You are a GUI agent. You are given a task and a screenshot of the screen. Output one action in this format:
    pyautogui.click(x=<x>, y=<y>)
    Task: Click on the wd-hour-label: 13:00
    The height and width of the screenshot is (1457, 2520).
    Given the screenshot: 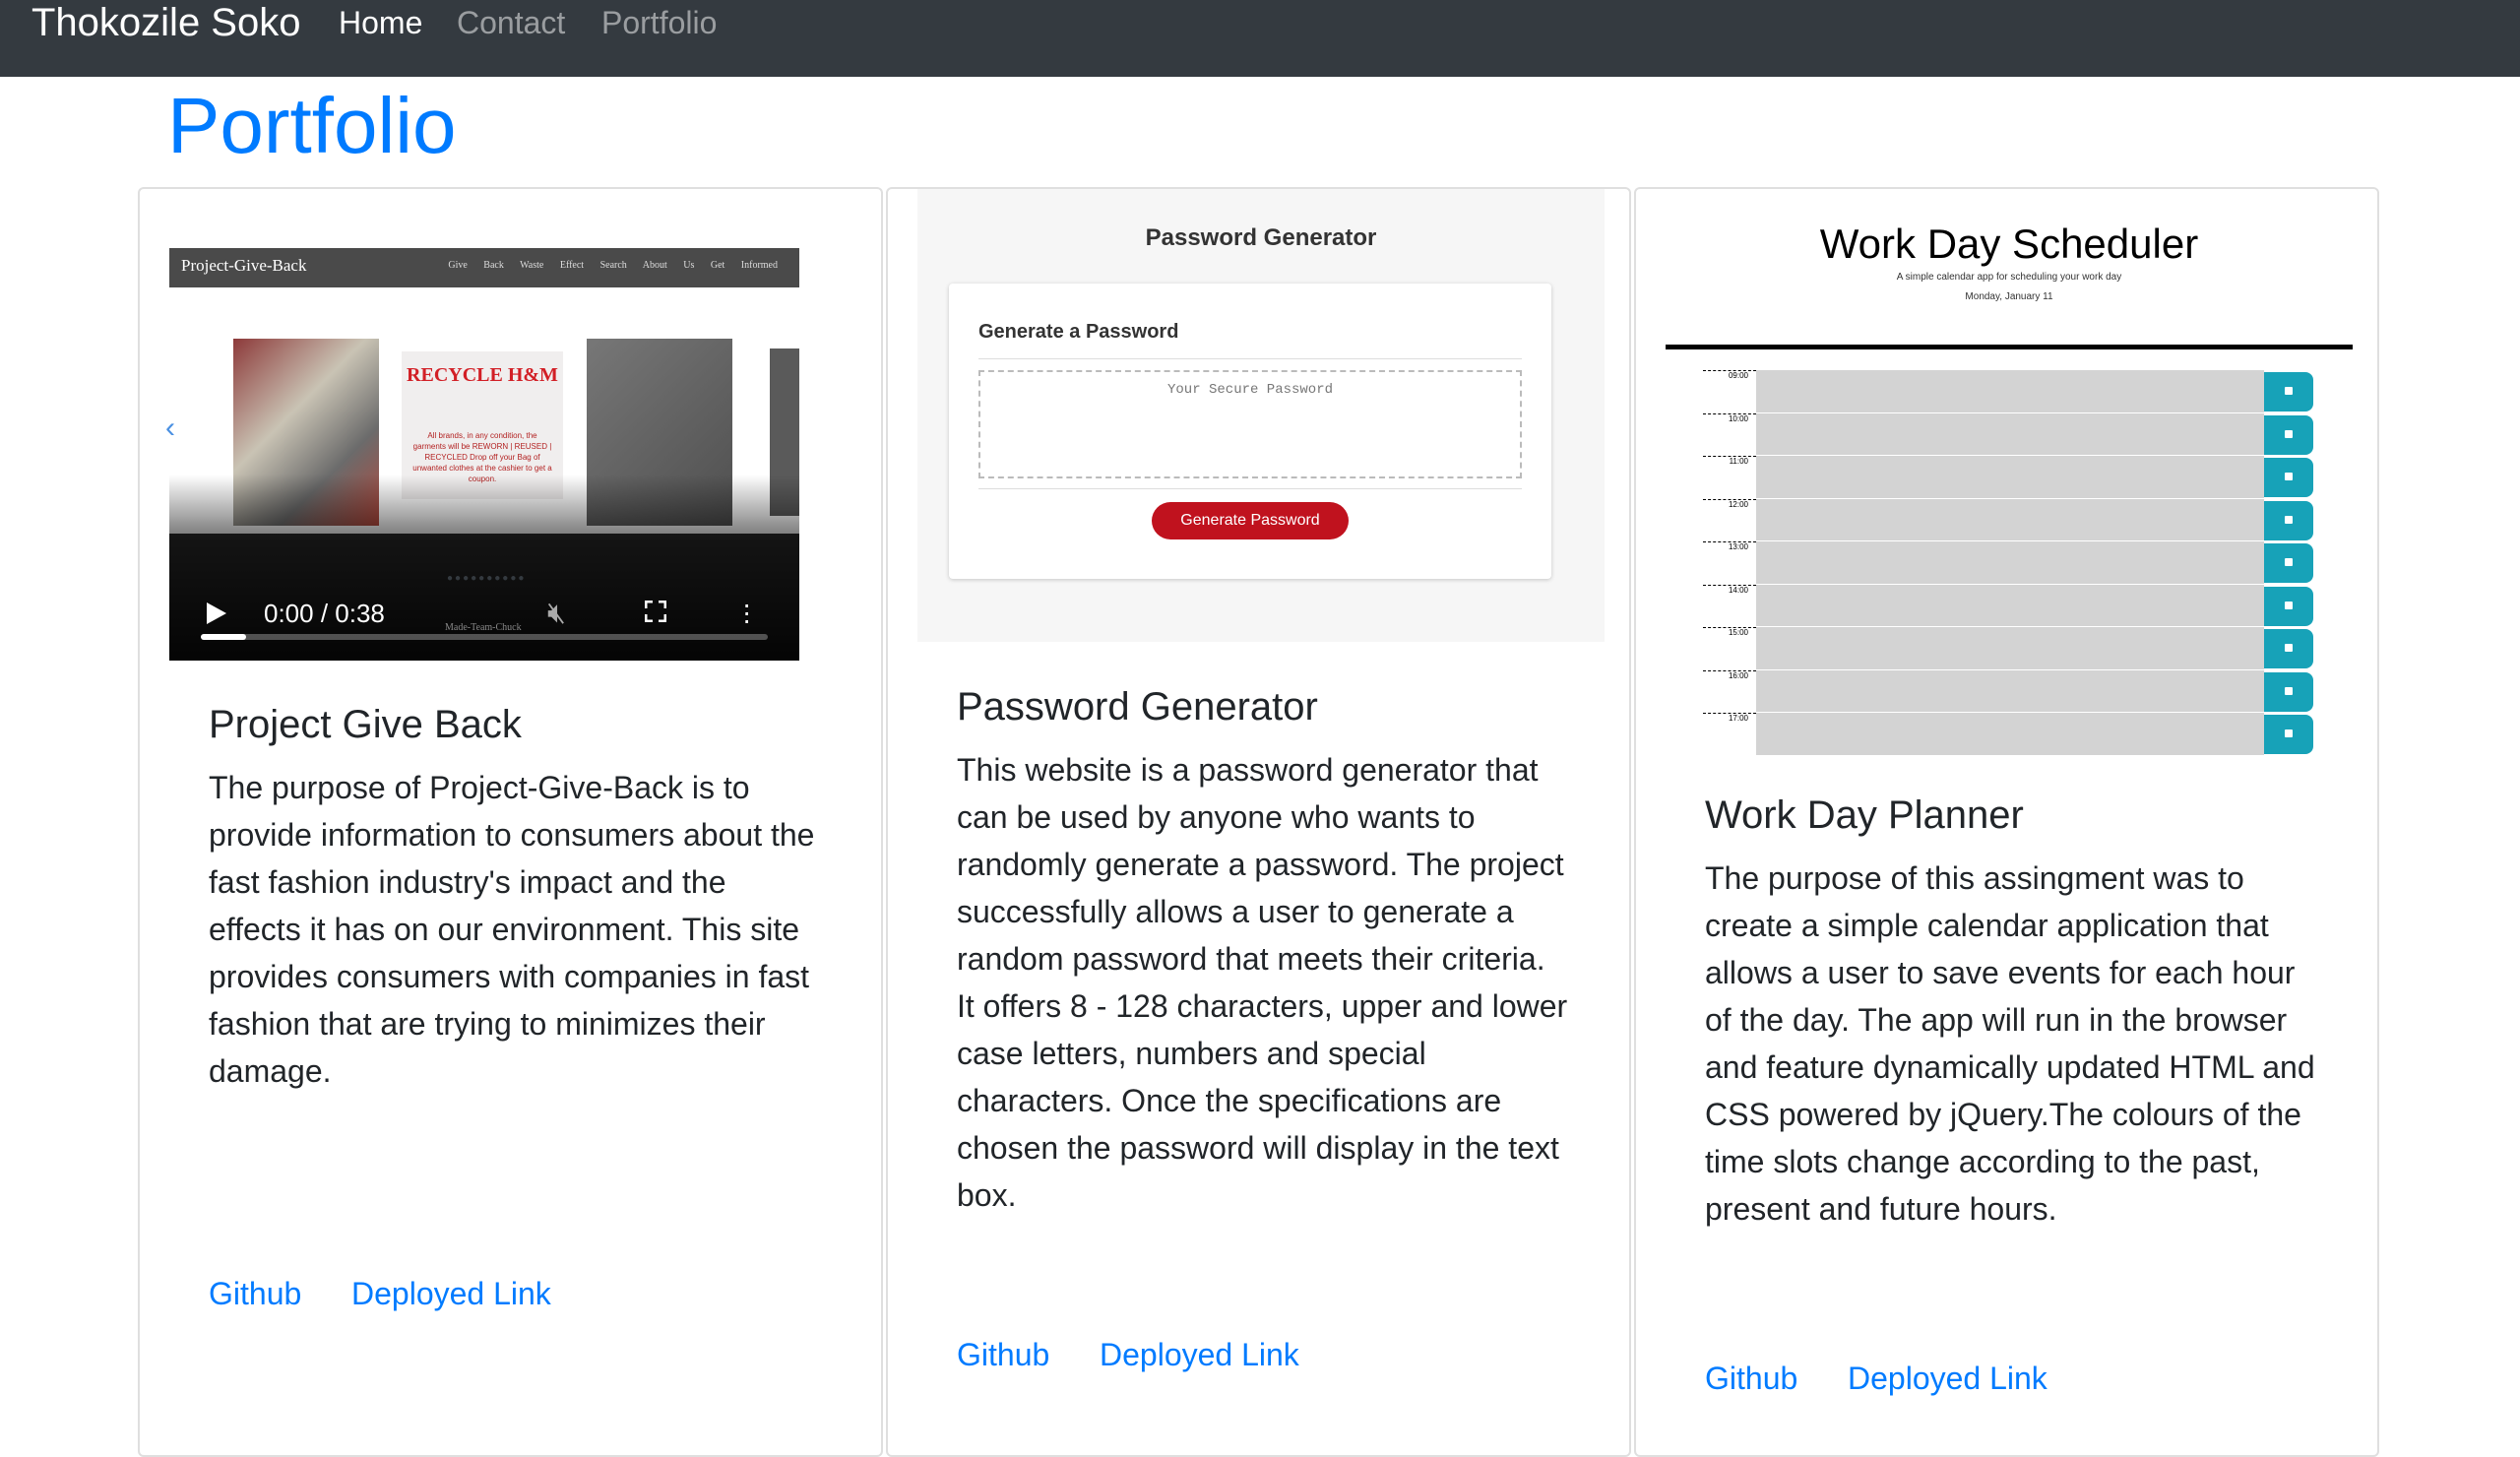 What is the action you would take?
    pyautogui.click(x=1729, y=563)
    